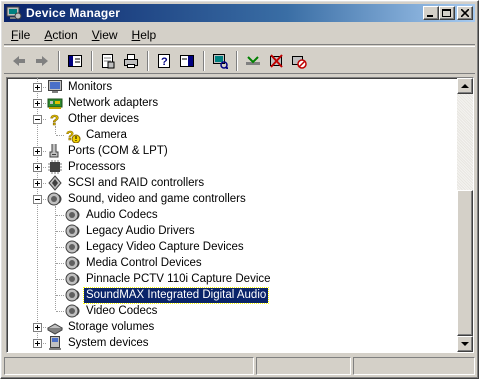  What do you see at coordinates (148, 34) in the screenshot?
I see `menu-help-rest: elp` at bounding box center [148, 34].